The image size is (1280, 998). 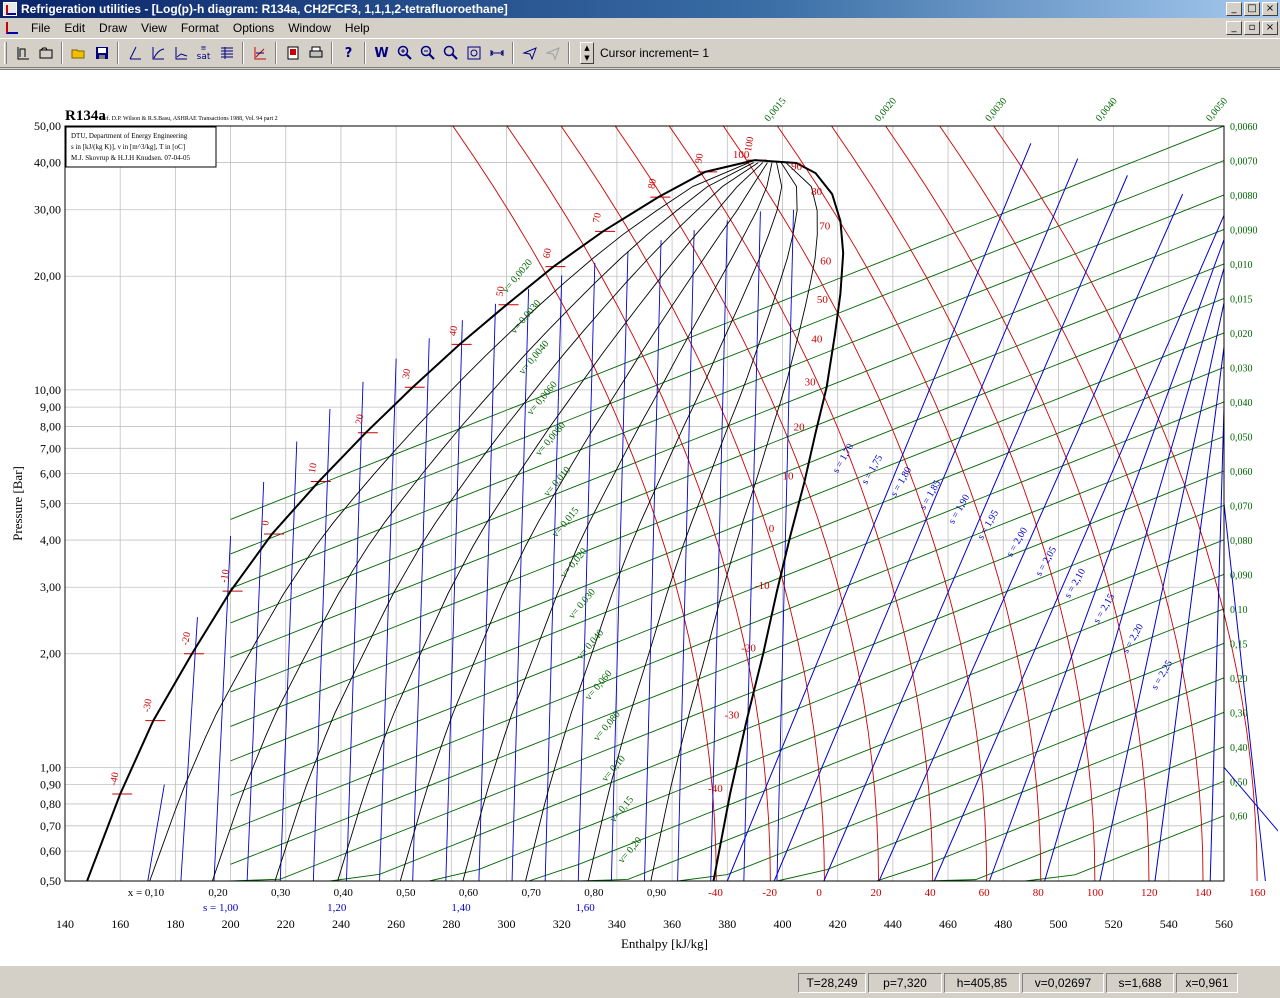 I want to click on print-icon, so click(x=315, y=53).